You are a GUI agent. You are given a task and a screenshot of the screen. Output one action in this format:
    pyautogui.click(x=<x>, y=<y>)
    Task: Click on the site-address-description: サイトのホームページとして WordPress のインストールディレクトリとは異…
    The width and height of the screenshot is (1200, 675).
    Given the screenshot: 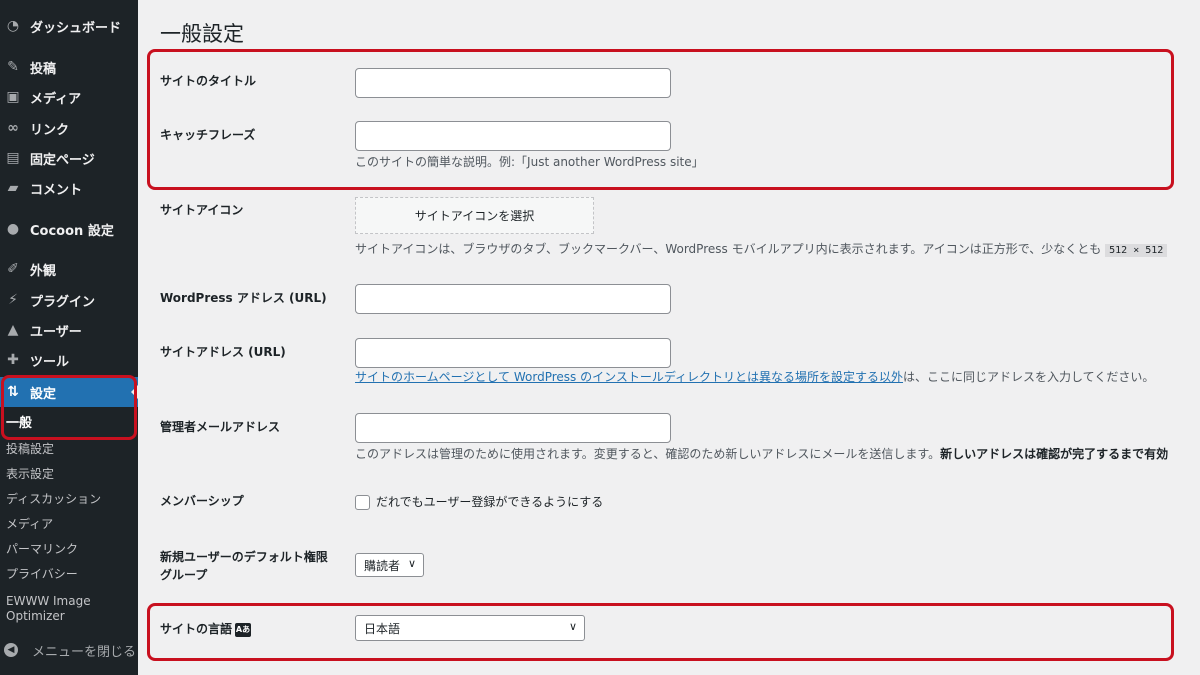 What is the action you would take?
    pyautogui.click(x=754, y=377)
    